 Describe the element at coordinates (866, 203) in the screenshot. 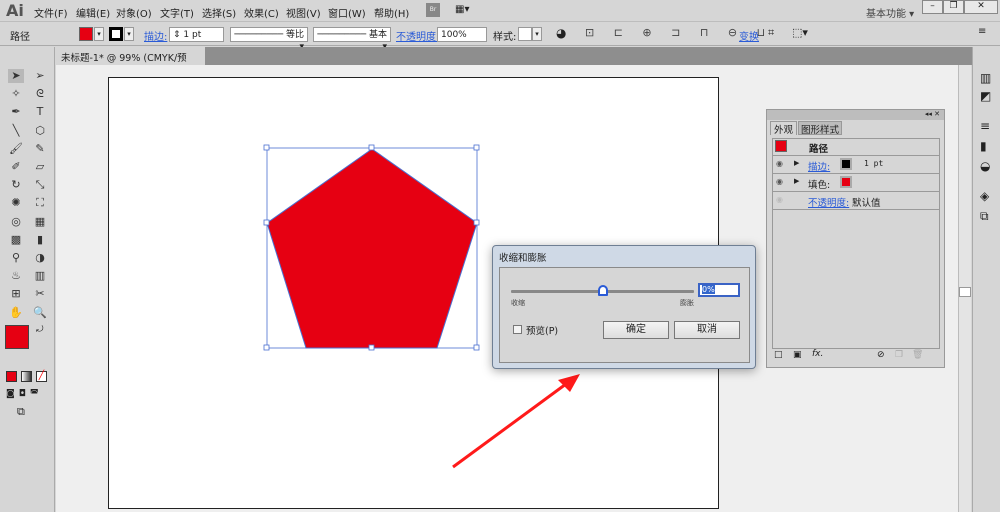

I see `opacity-value: 默认值` at that location.